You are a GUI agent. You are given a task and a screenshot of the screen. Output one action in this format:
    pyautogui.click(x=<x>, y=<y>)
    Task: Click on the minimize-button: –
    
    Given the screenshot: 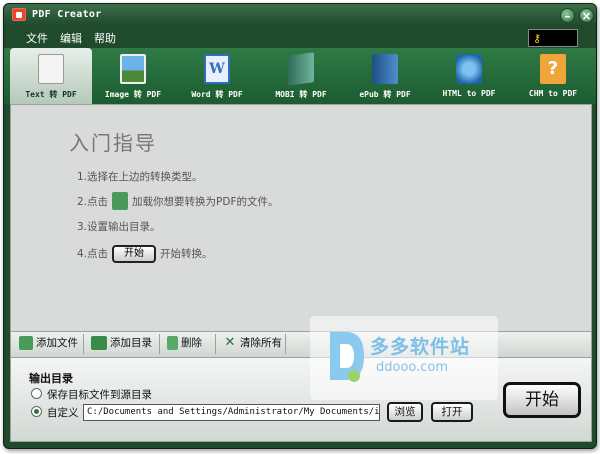 What is the action you would take?
    pyautogui.click(x=567, y=15)
    